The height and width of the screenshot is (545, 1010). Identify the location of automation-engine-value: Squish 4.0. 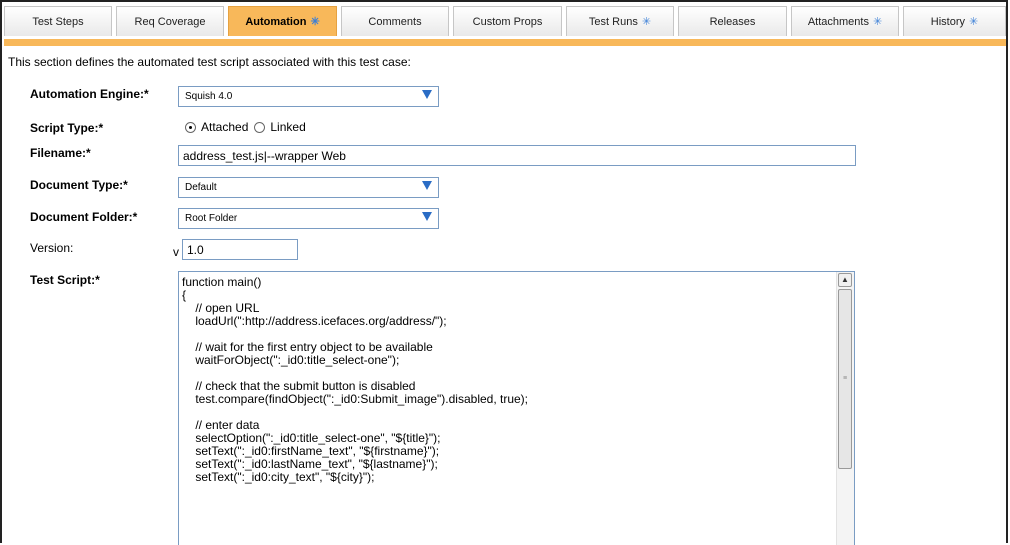
(209, 96).